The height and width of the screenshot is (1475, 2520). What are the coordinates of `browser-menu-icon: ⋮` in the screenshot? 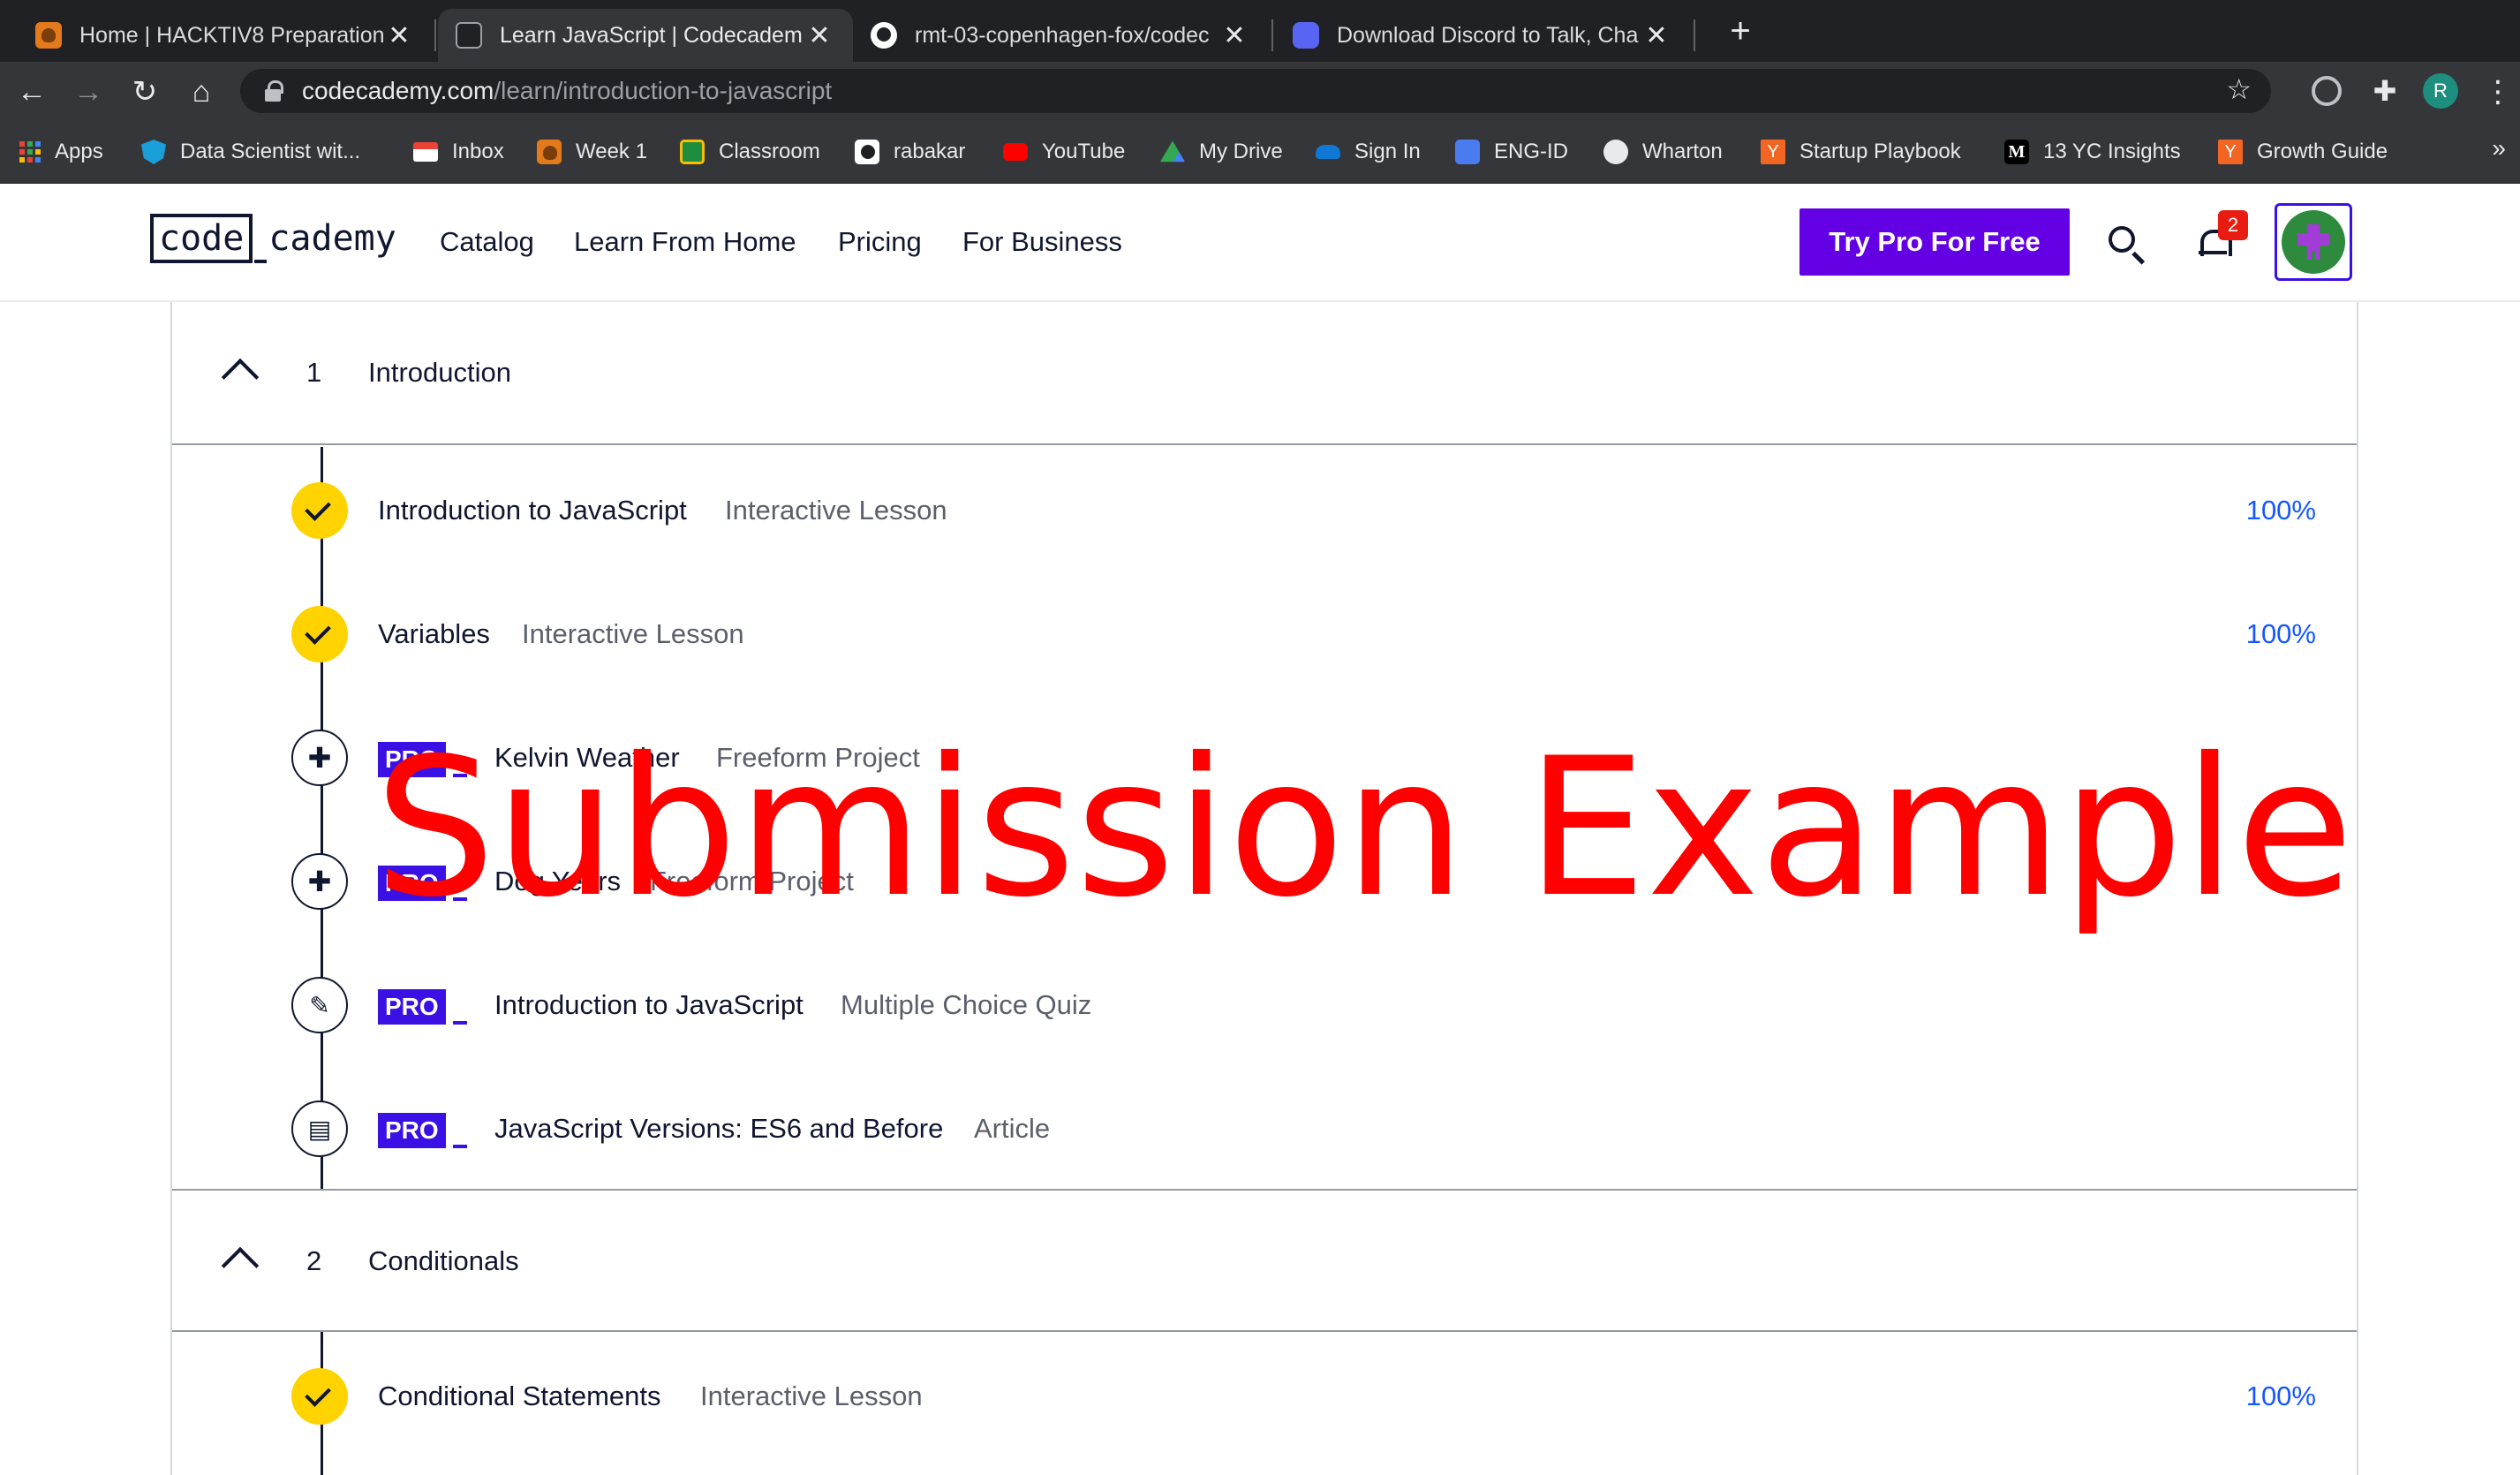 It's located at (2498, 91).